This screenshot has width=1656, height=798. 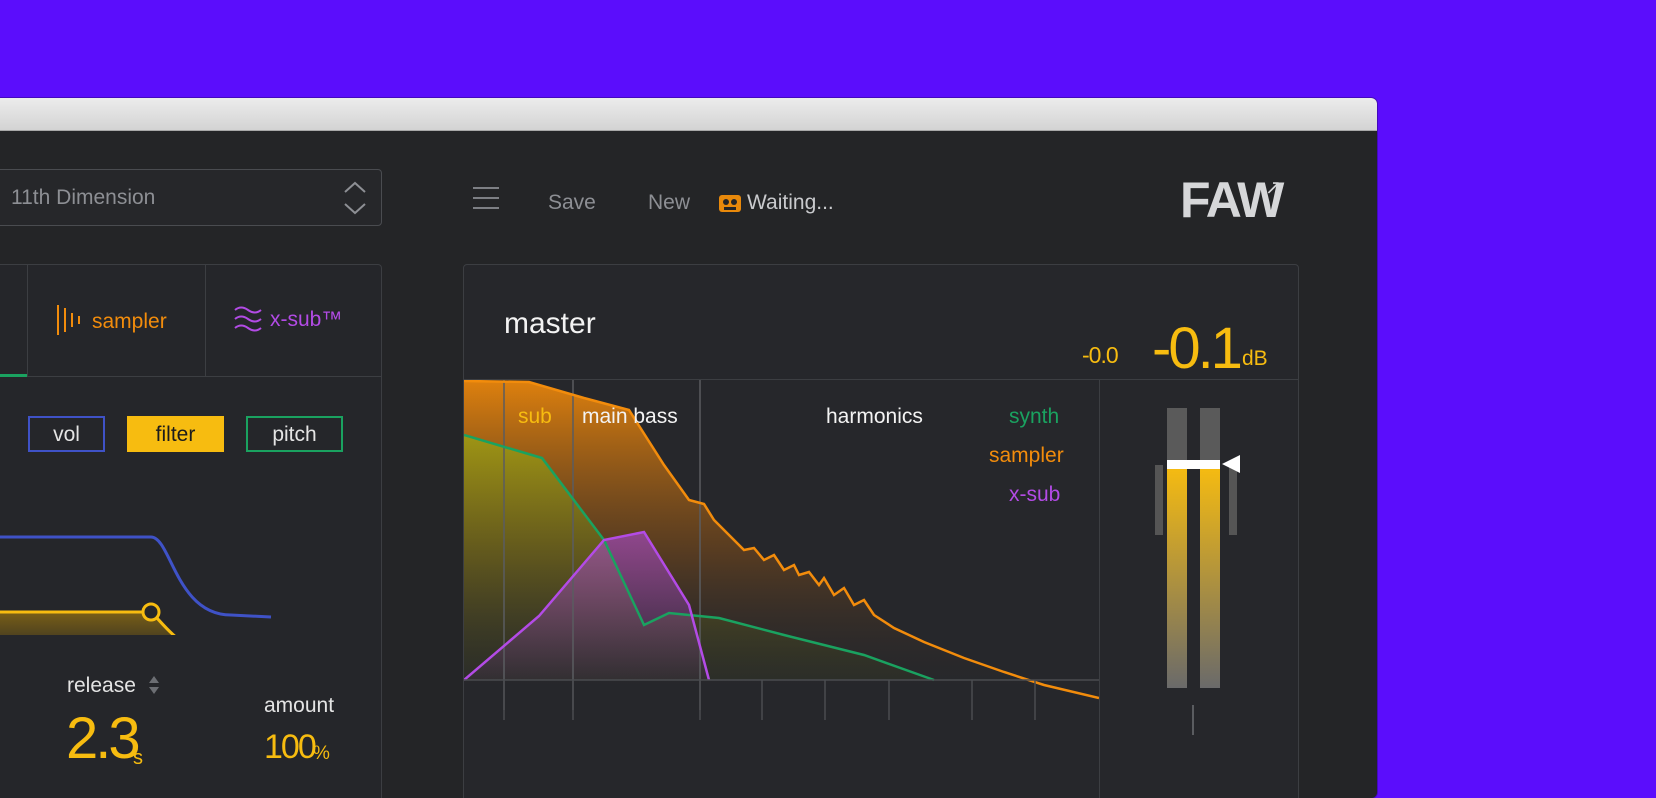 I want to click on tab-sampler: sampler, so click(x=111, y=320).